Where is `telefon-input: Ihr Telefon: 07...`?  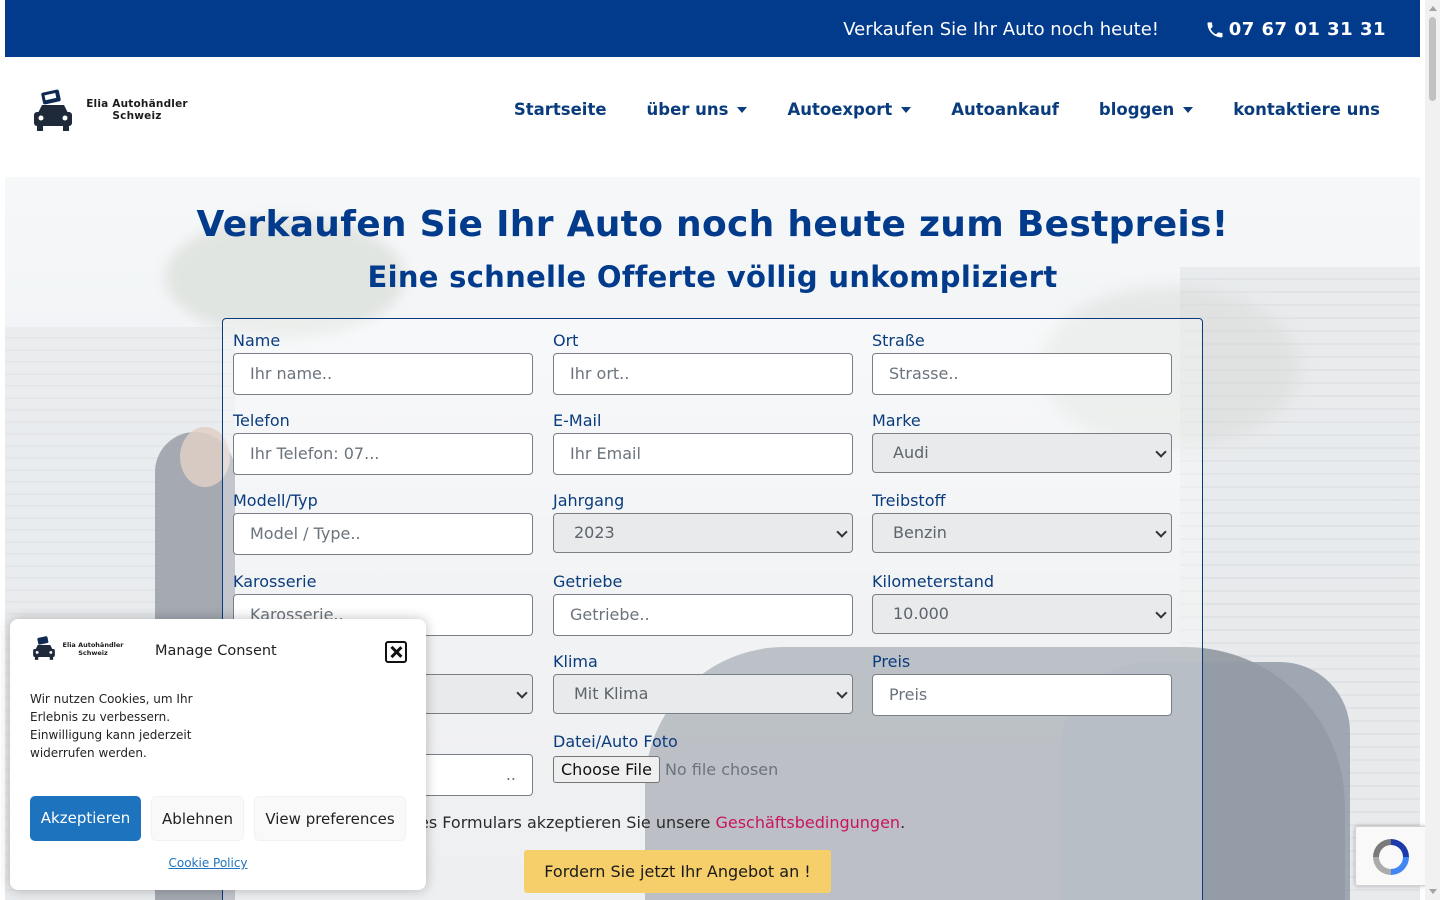
telefon-input: Ihr Telefon: 07... is located at coordinates (383, 454).